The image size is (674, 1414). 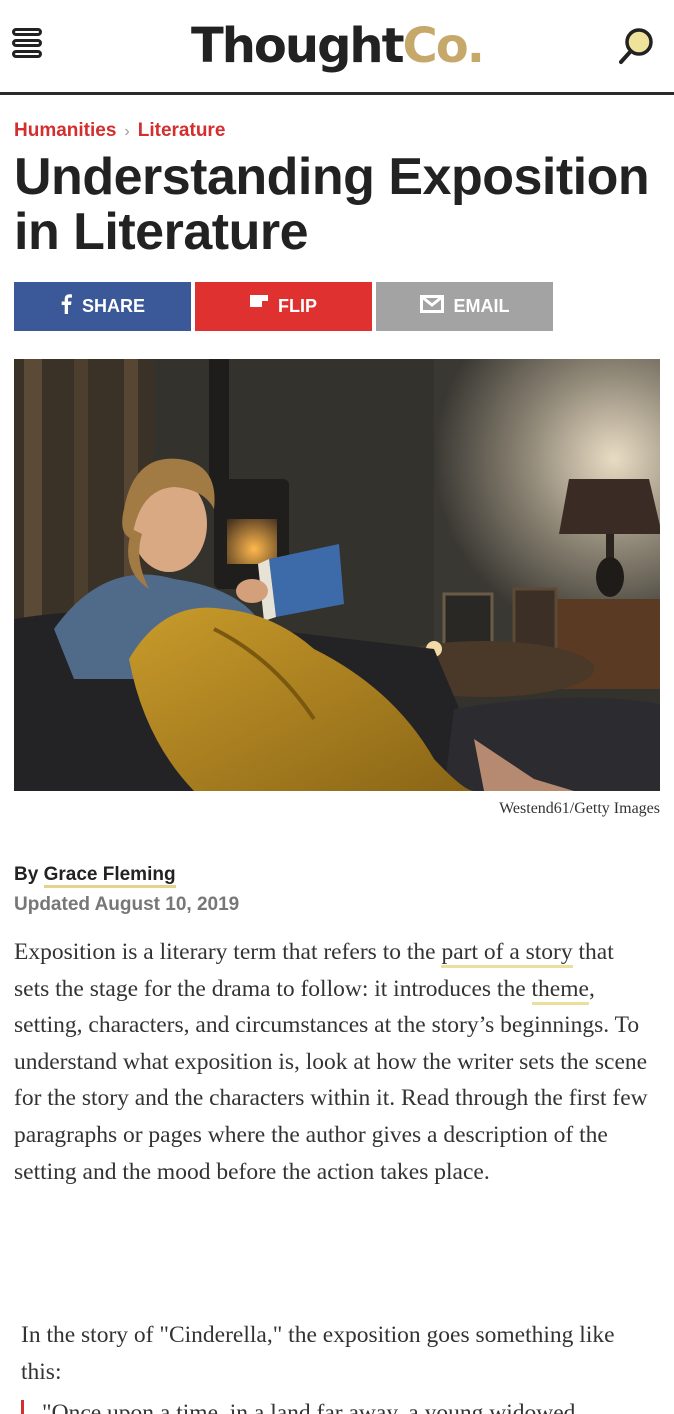 I want to click on byline: By Grace Fleming, so click(x=95, y=876).